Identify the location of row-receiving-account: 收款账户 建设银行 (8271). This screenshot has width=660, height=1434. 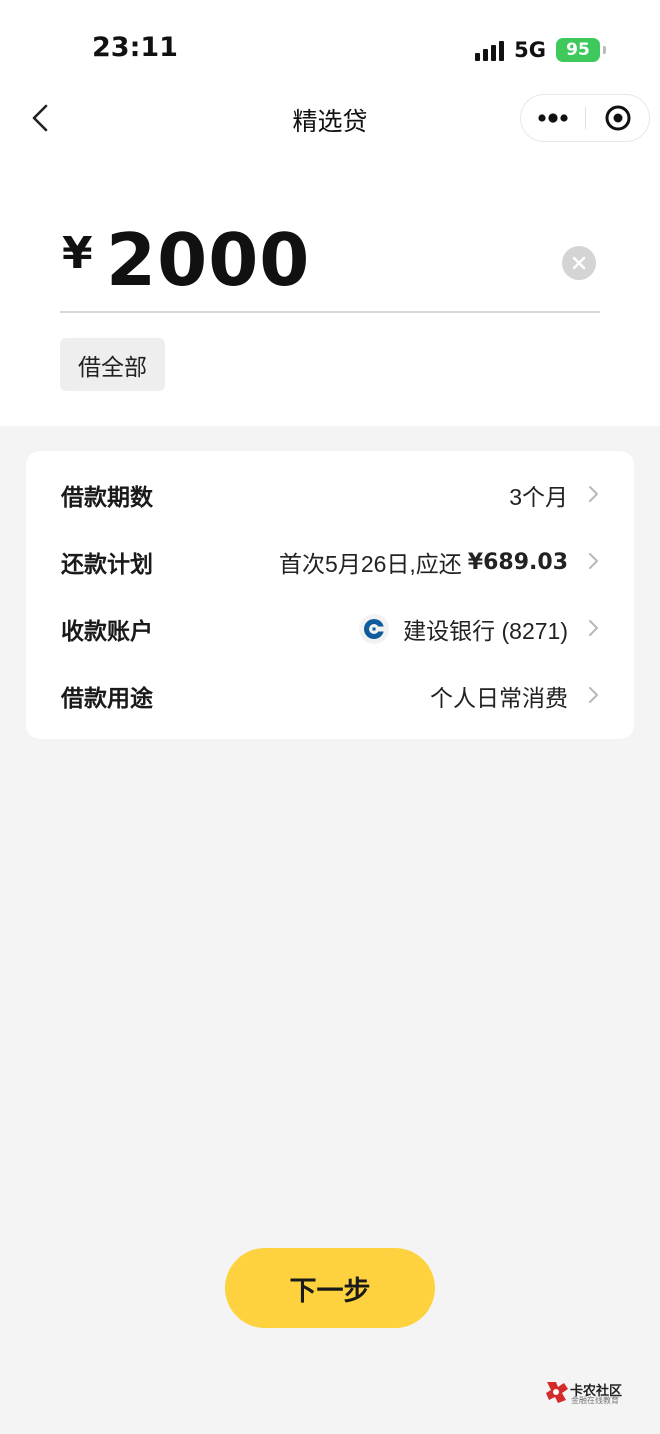
(330, 628).